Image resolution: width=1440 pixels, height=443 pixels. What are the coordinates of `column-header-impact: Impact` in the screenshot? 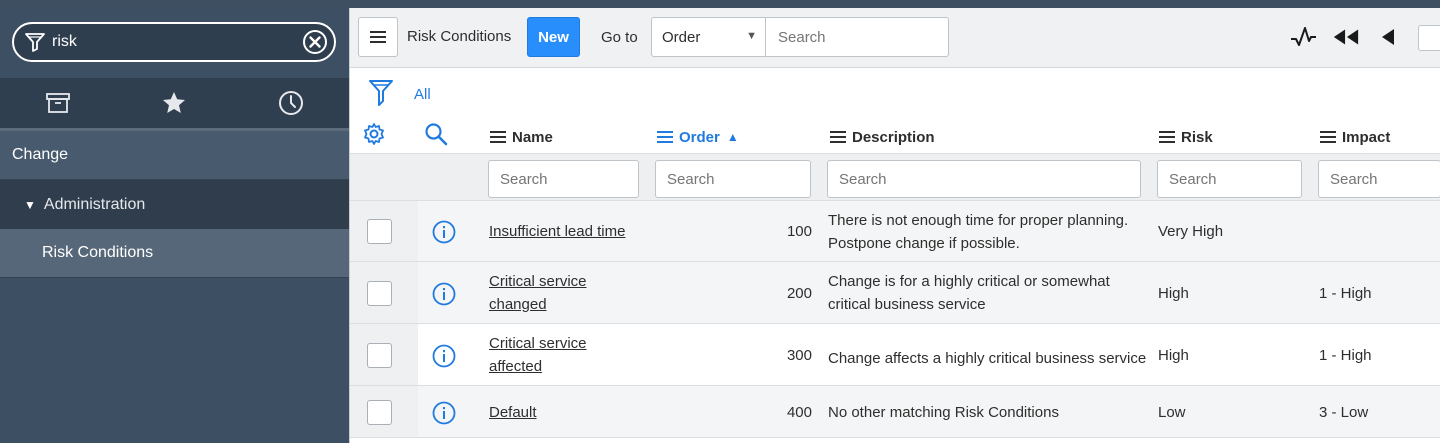 It's located at (1355, 137).